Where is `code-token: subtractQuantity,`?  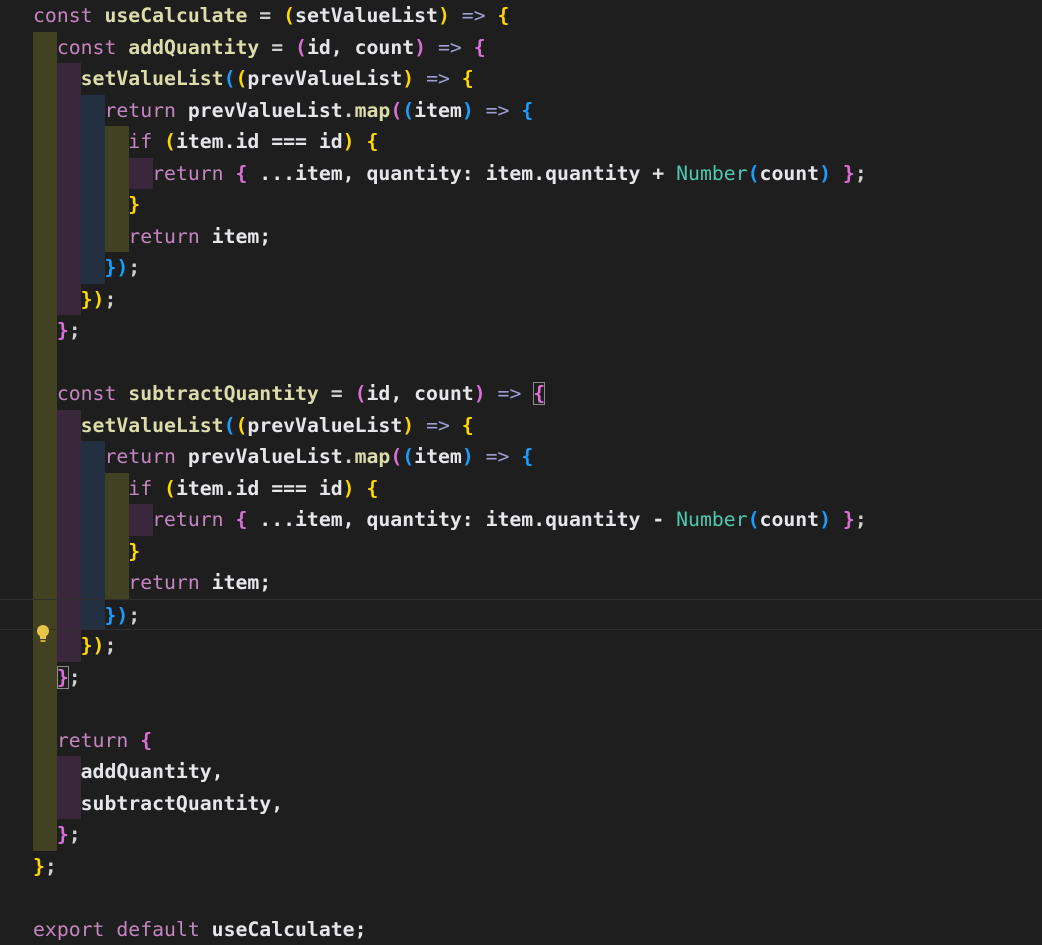
code-token: subtractQuantity, is located at coordinates (182, 803).